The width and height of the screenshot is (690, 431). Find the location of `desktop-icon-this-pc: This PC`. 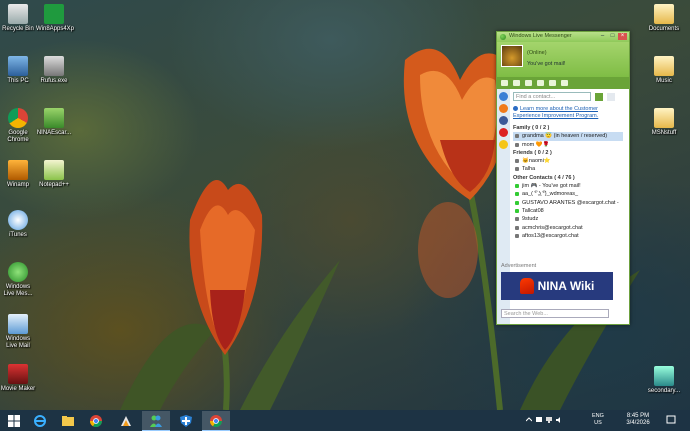

desktop-icon-this-pc: This PC is located at coordinates (18, 70).